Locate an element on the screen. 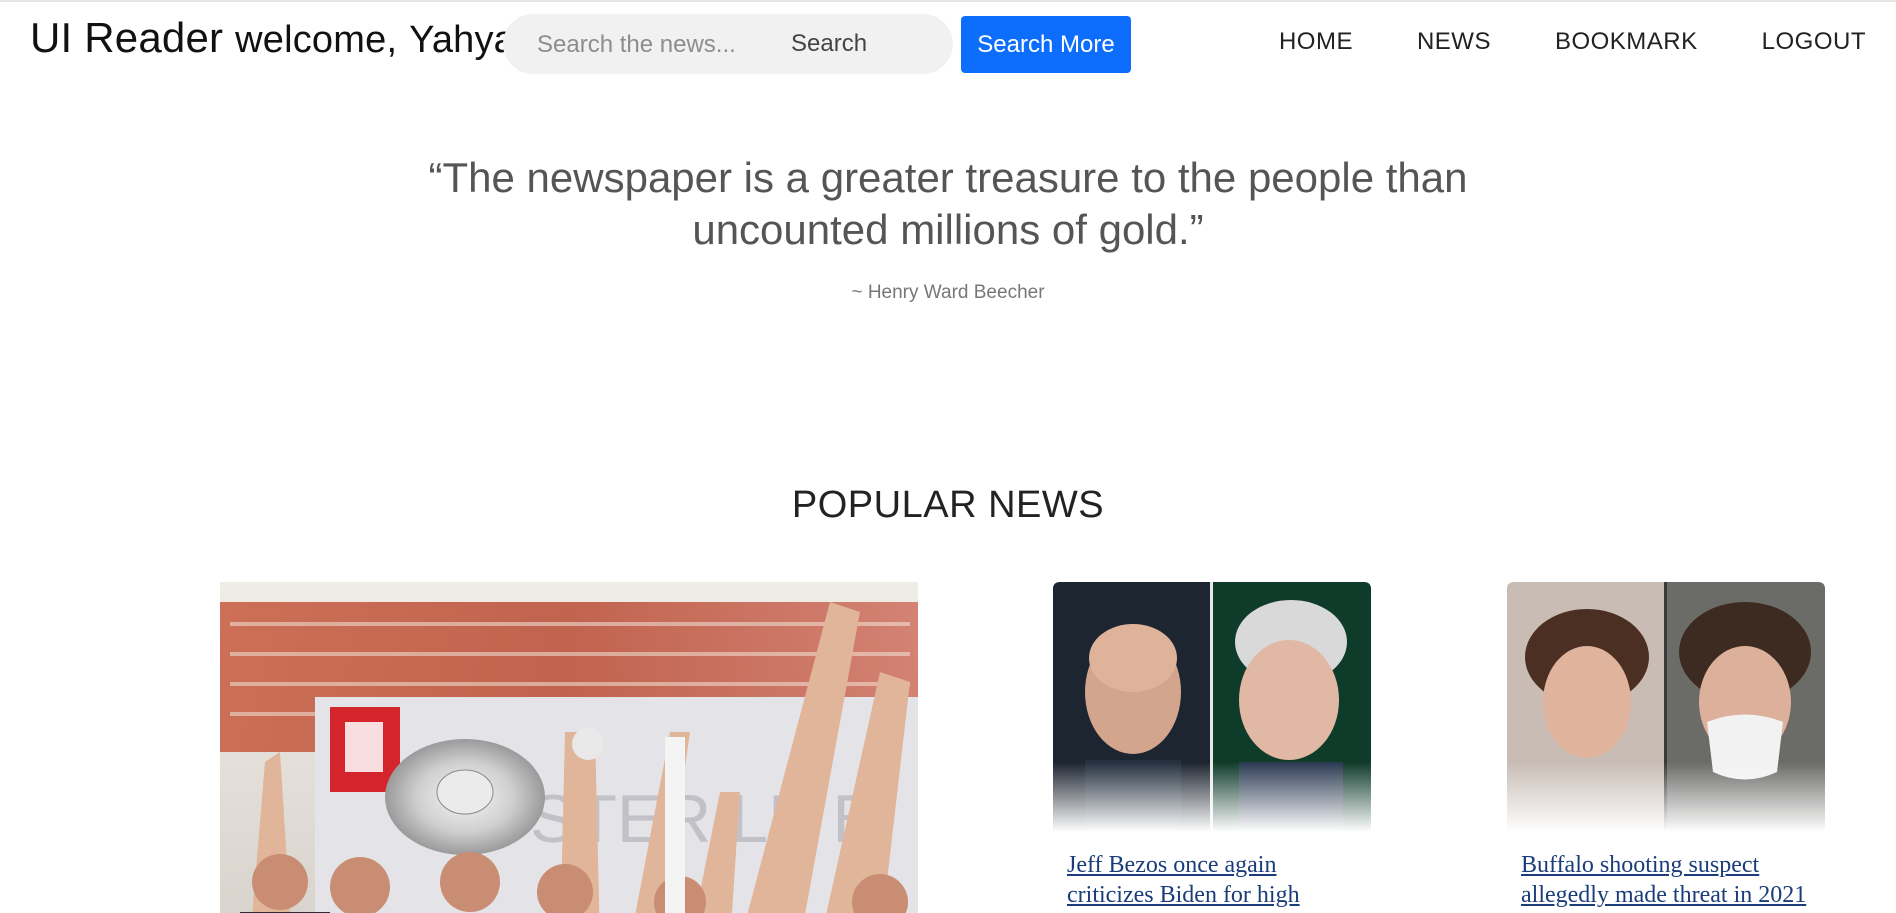 The image size is (1896, 913). suspect-photo is located at coordinates (1666, 707).